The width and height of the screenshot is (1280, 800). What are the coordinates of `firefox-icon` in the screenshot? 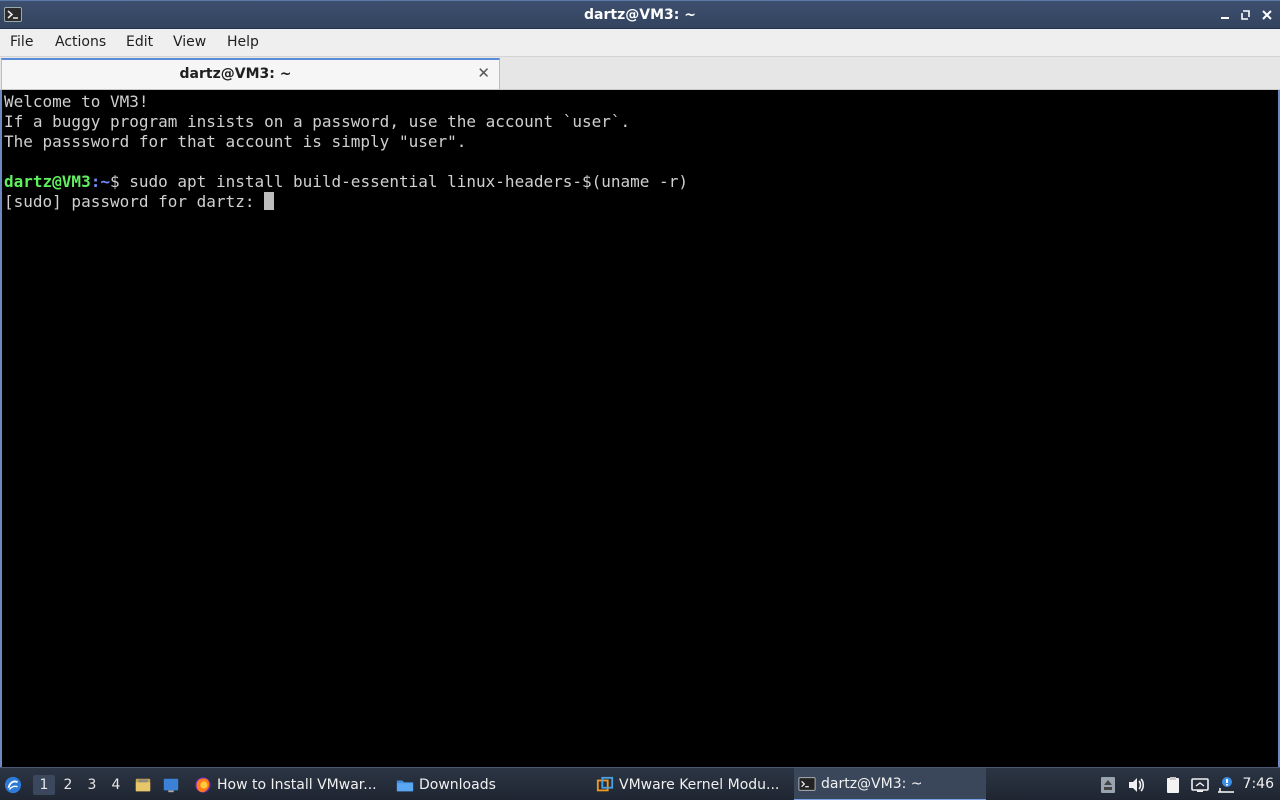 It's located at (203, 784).